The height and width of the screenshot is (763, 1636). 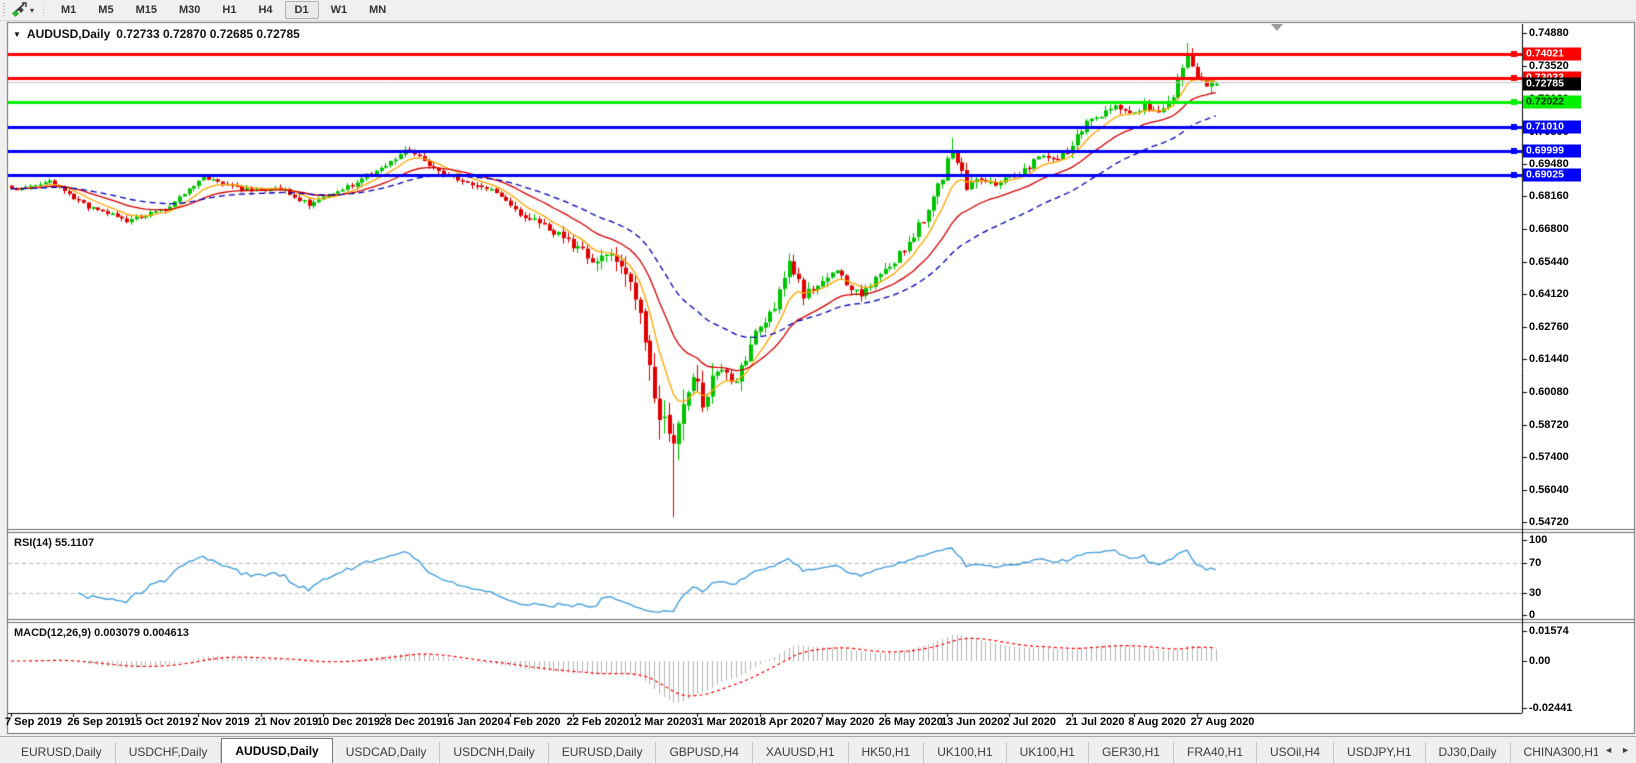 What do you see at coordinates (1555, 752) in the screenshot?
I see `chart-tab: CHINA300,H1` at bounding box center [1555, 752].